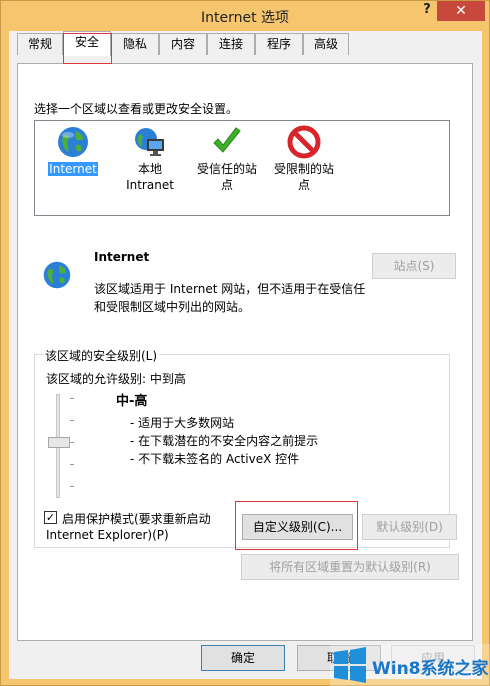 This screenshot has height=686, width=490. What do you see at coordinates (427, 11) in the screenshot?
I see `help-button: ?` at bounding box center [427, 11].